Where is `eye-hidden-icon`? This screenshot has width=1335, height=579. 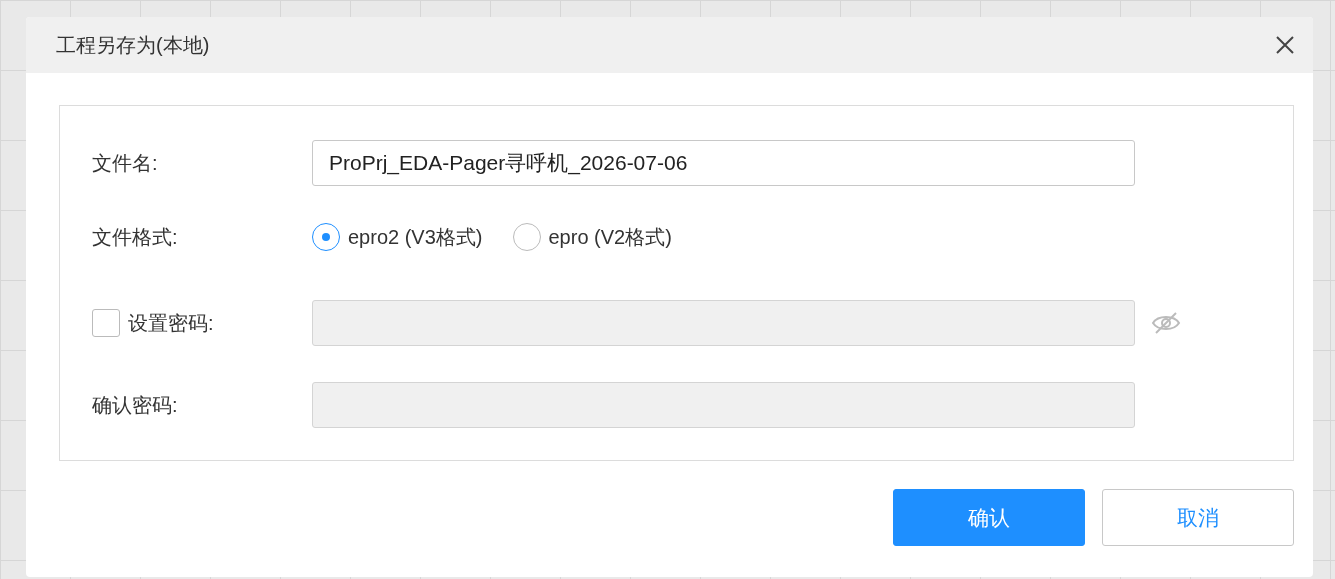
eye-hidden-icon is located at coordinates (1166, 323).